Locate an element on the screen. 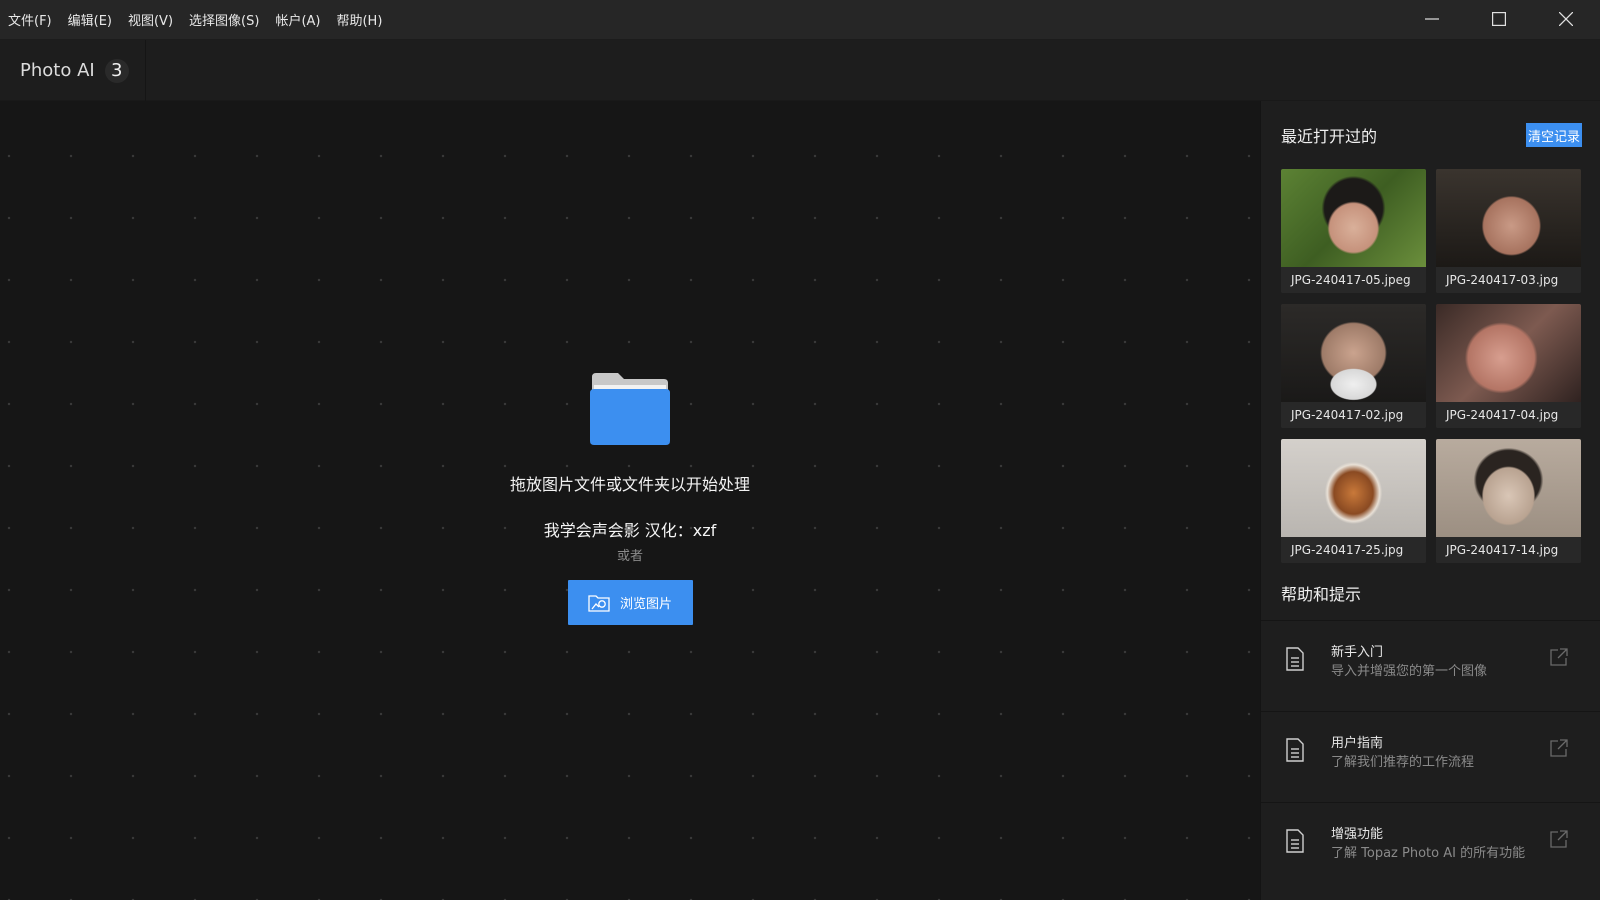 This screenshot has height=900, width=1600. drop-instruction: 拖放图片文件或文件夹以开始处理 is located at coordinates (629, 484).